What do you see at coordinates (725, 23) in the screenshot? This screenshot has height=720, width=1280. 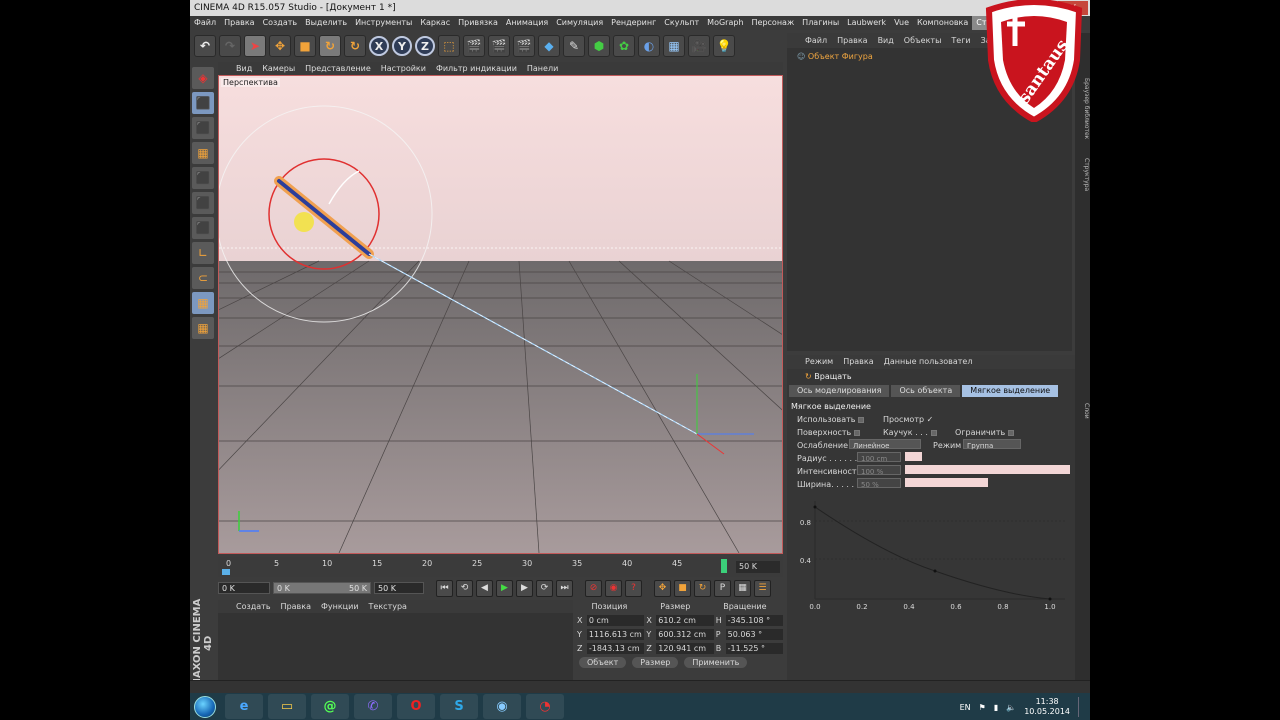 I see `menu-mograph: MoGraph` at bounding box center [725, 23].